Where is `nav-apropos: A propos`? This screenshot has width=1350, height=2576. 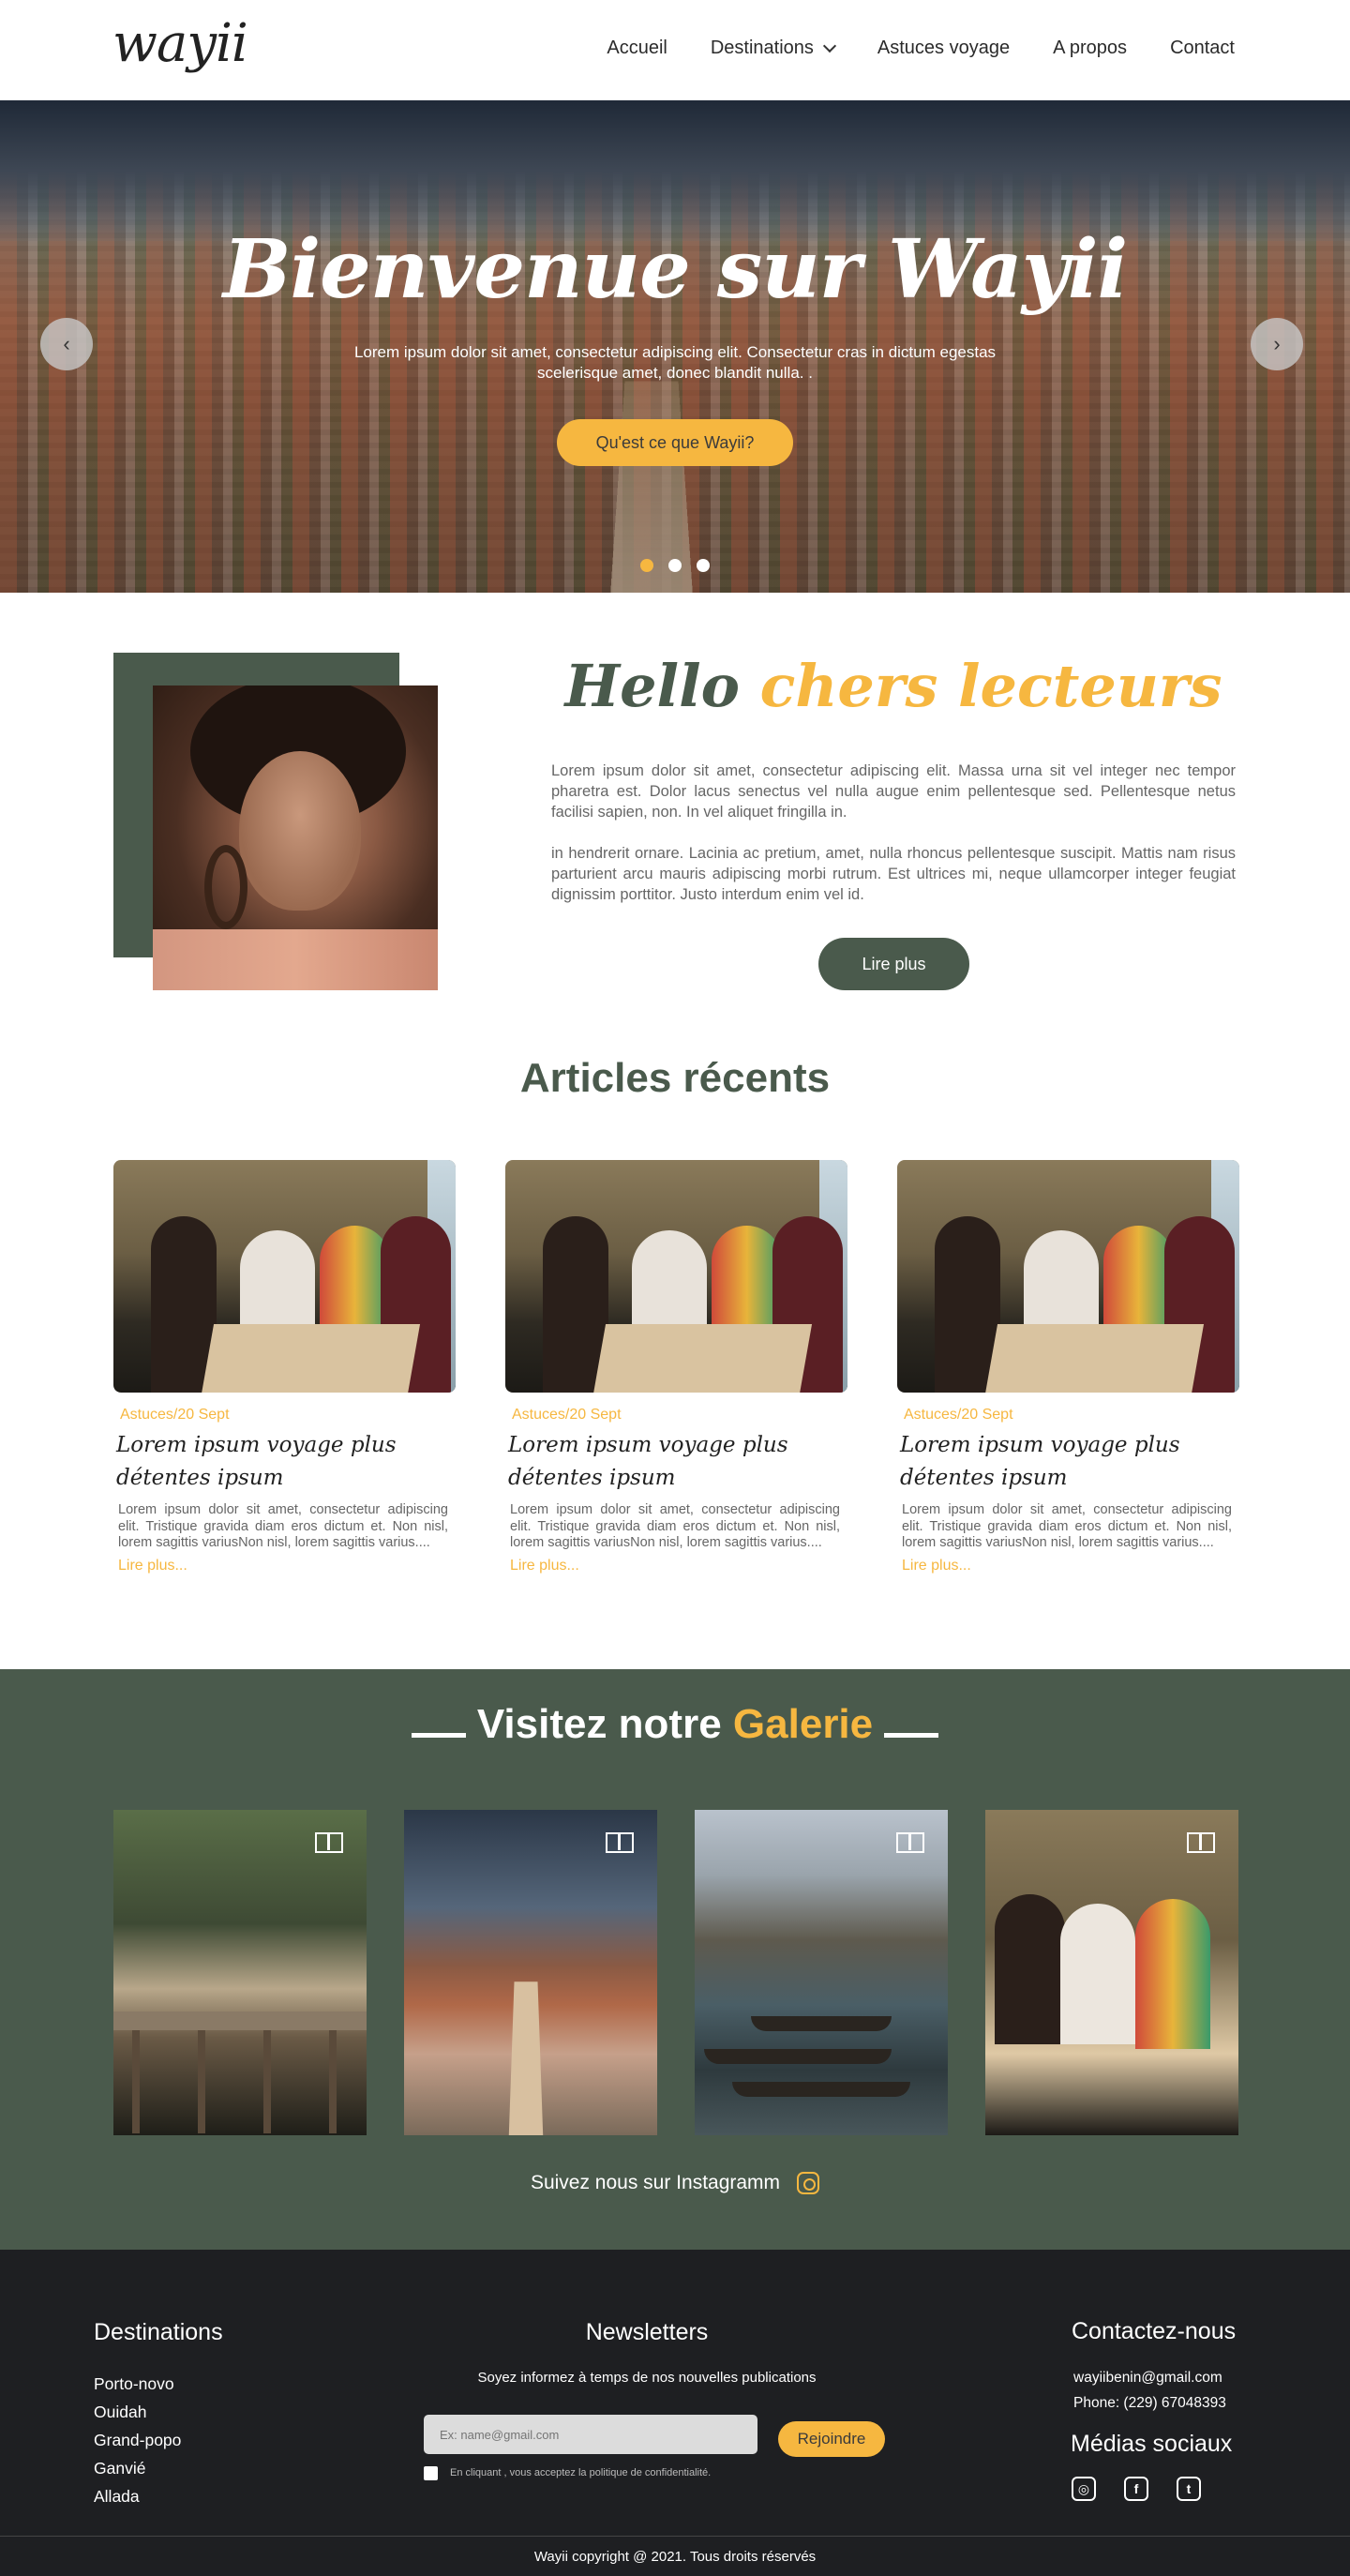
nav-apropos: A propos is located at coordinates (1090, 48).